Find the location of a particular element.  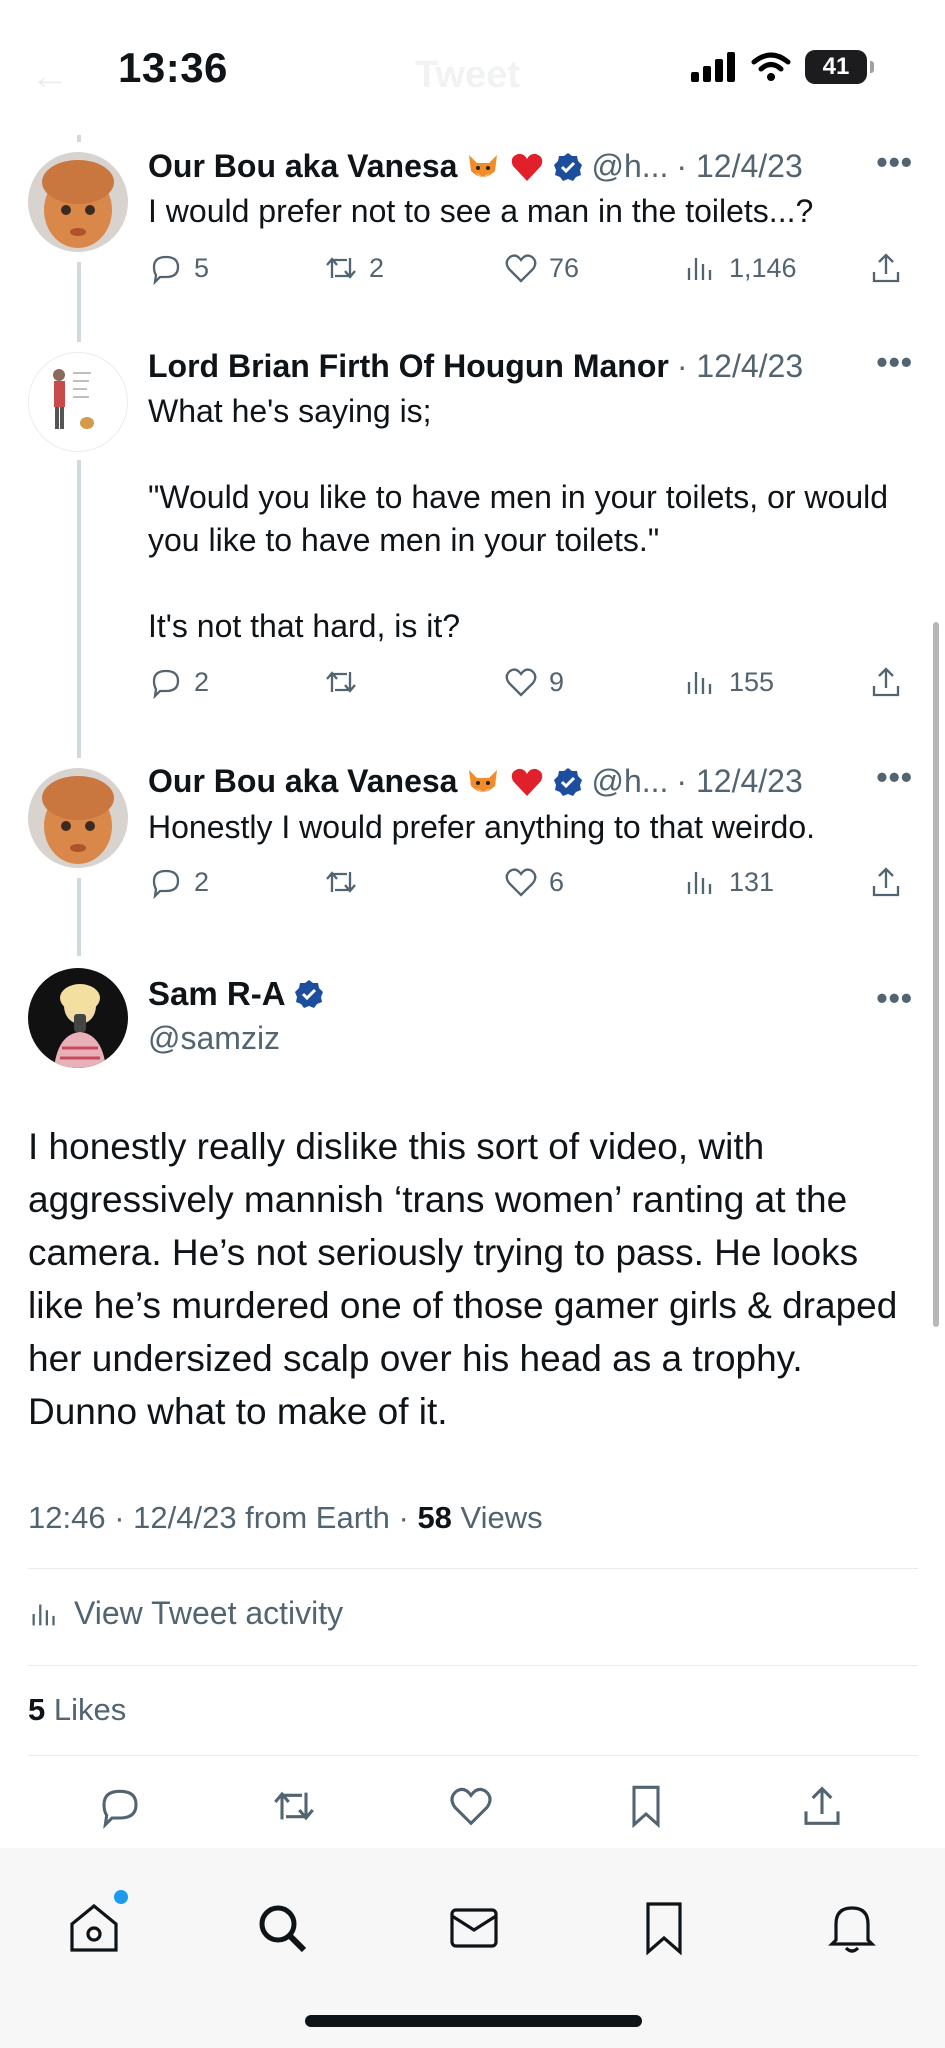

reply-count: 2 is located at coordinates (202, 681).